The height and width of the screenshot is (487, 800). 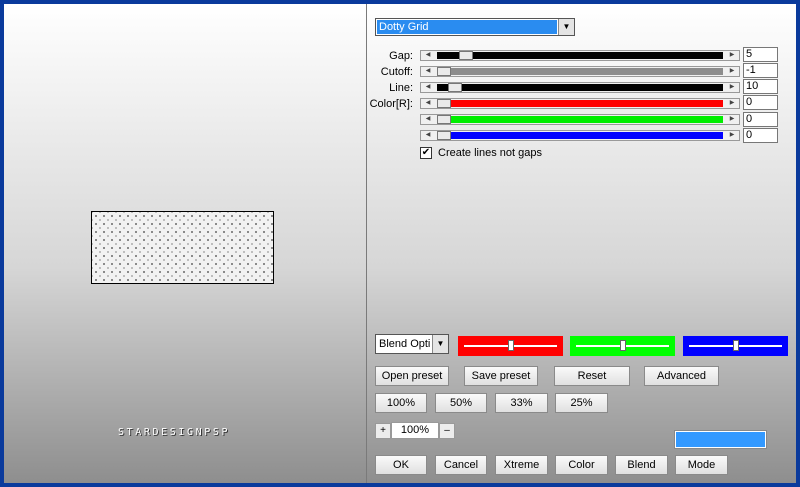 What do you see at coordinates (444, 71) in the screenshot?
I see `cutoff-slider-thumb` at bounding box center [444, 71].